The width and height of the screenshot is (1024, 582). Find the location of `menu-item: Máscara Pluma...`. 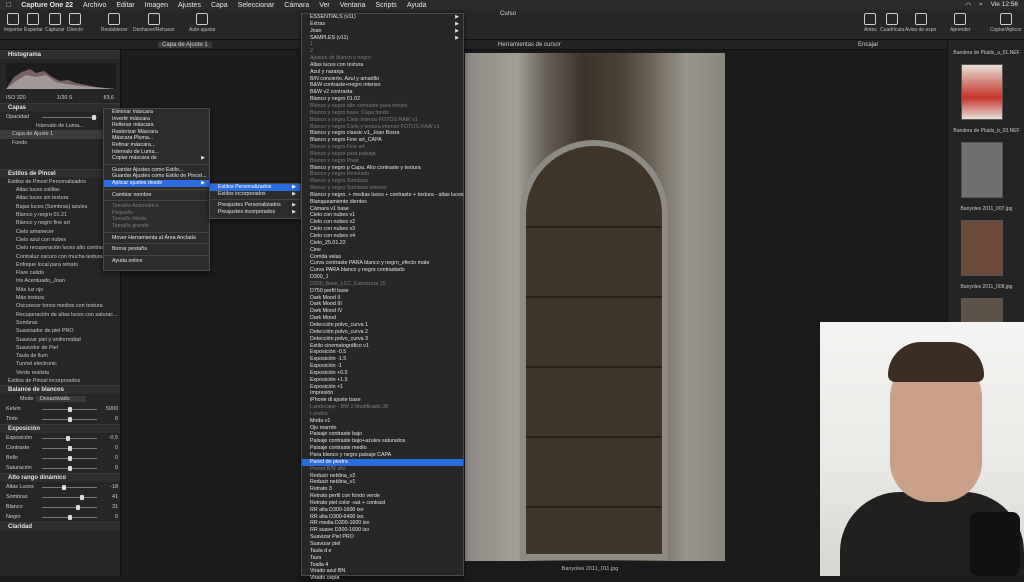

menu-item: Máscara Pluma... is located at coordinates (156, 138).